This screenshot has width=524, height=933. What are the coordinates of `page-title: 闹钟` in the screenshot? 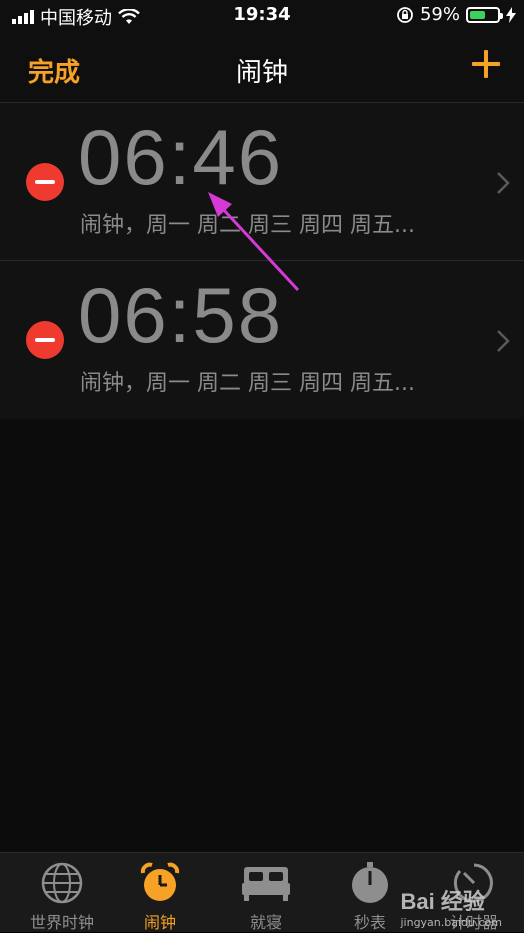 It's located at (261, 73).